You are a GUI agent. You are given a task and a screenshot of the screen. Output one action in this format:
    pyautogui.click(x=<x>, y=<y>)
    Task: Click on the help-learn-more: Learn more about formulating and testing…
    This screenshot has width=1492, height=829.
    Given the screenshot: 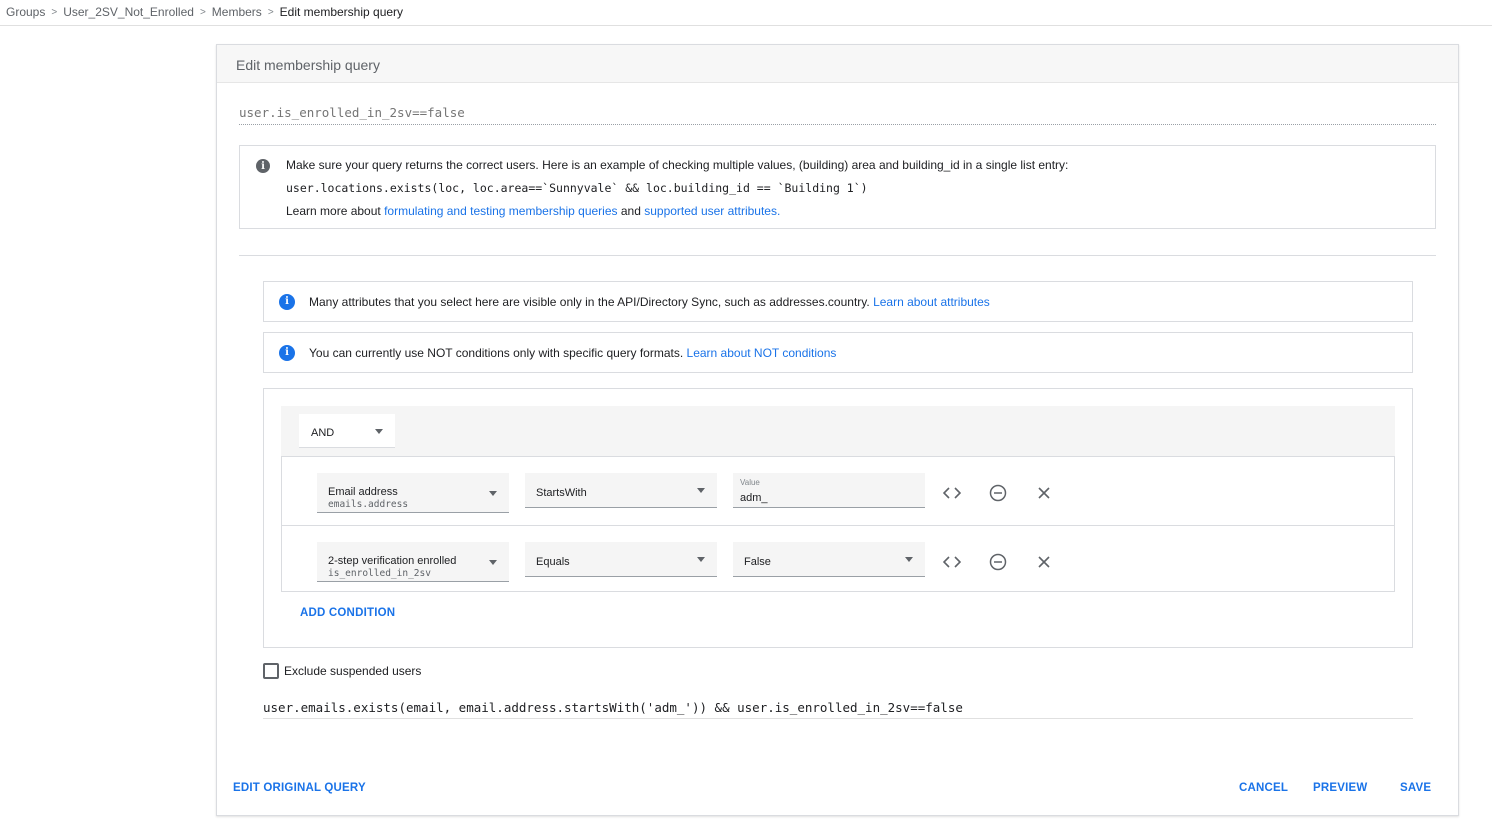 What is the action you would take?
    pyautogui.click(x=533, y=211)
    